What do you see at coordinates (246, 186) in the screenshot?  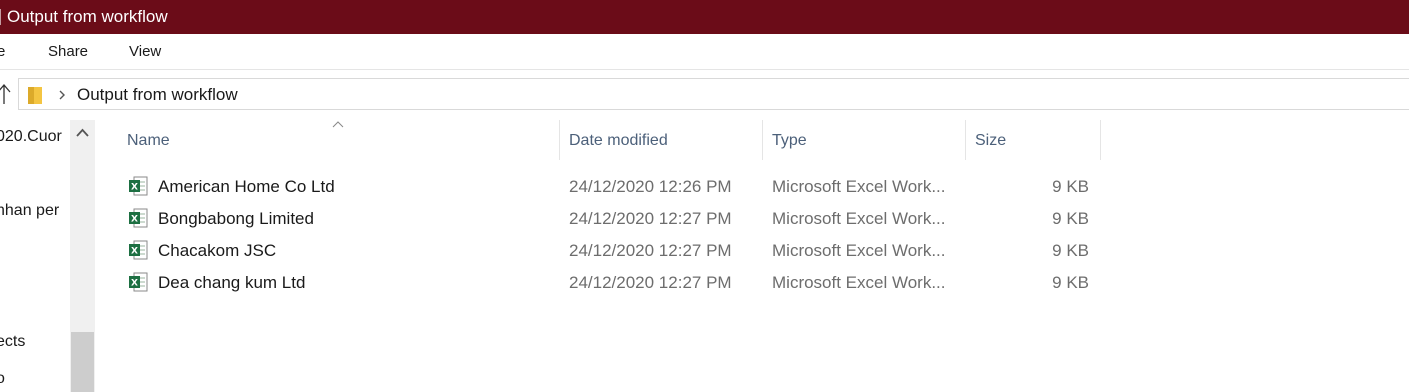 I see `file-name: American Home Co Ltd` at bounding box center [246, 186].